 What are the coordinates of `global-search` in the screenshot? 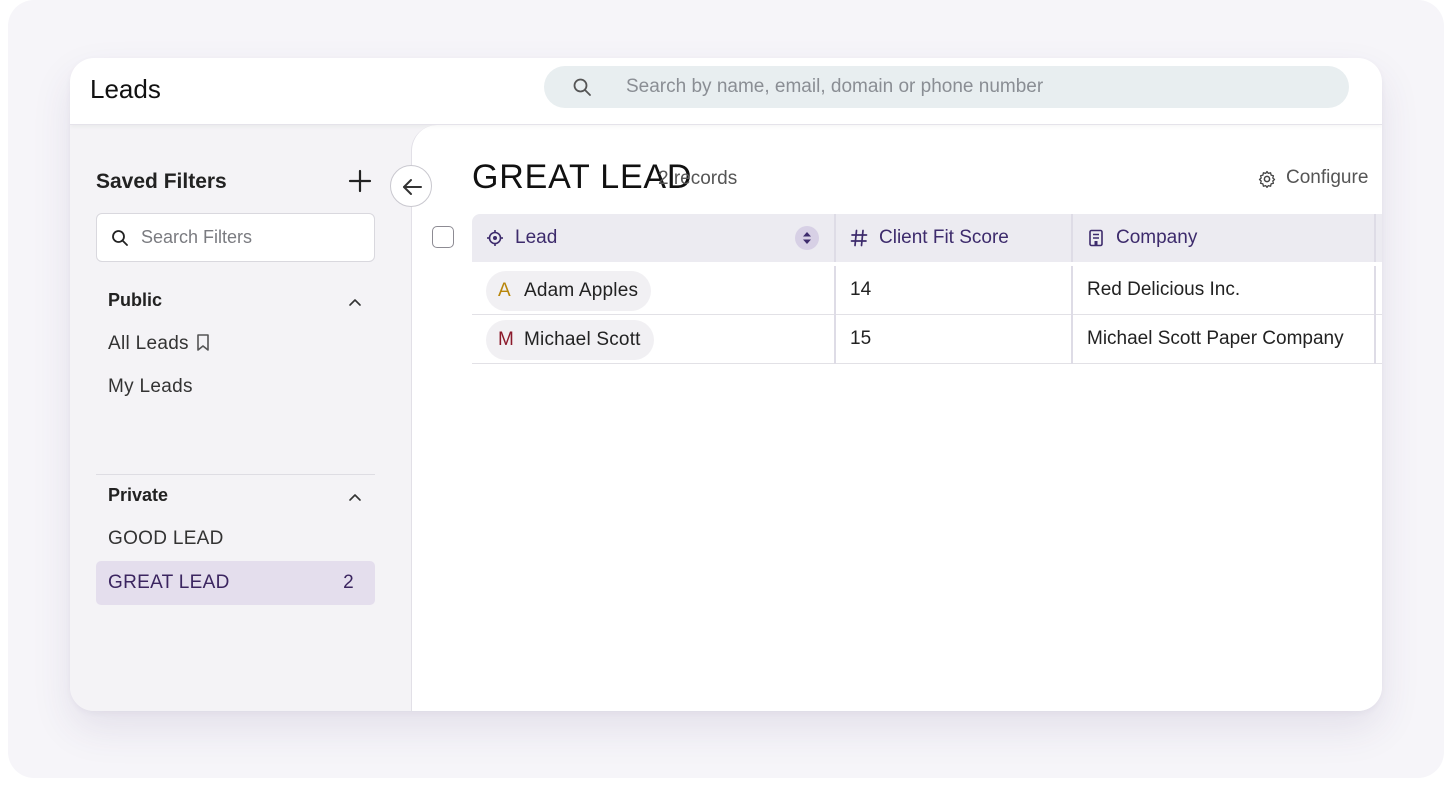 It's located at (946, 87).